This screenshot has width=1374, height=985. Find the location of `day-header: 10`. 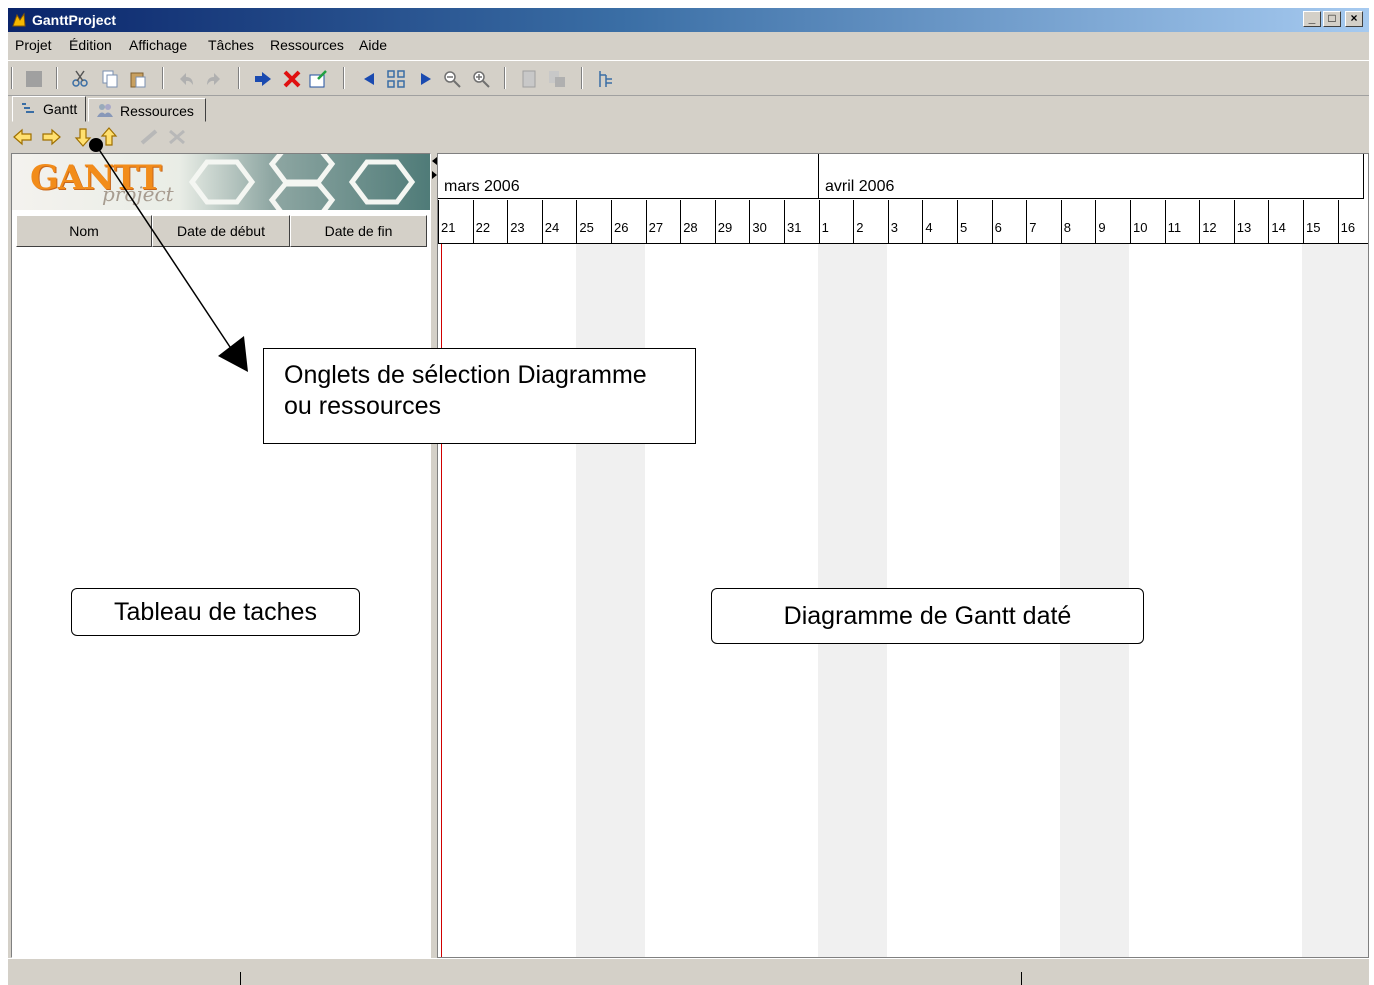

day-header: 10 is located at coordinates (1147, 222).